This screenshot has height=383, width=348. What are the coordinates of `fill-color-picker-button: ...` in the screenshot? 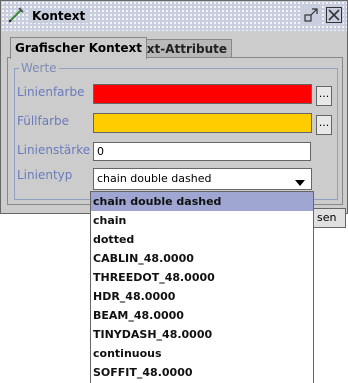 It's located at (324, 125).